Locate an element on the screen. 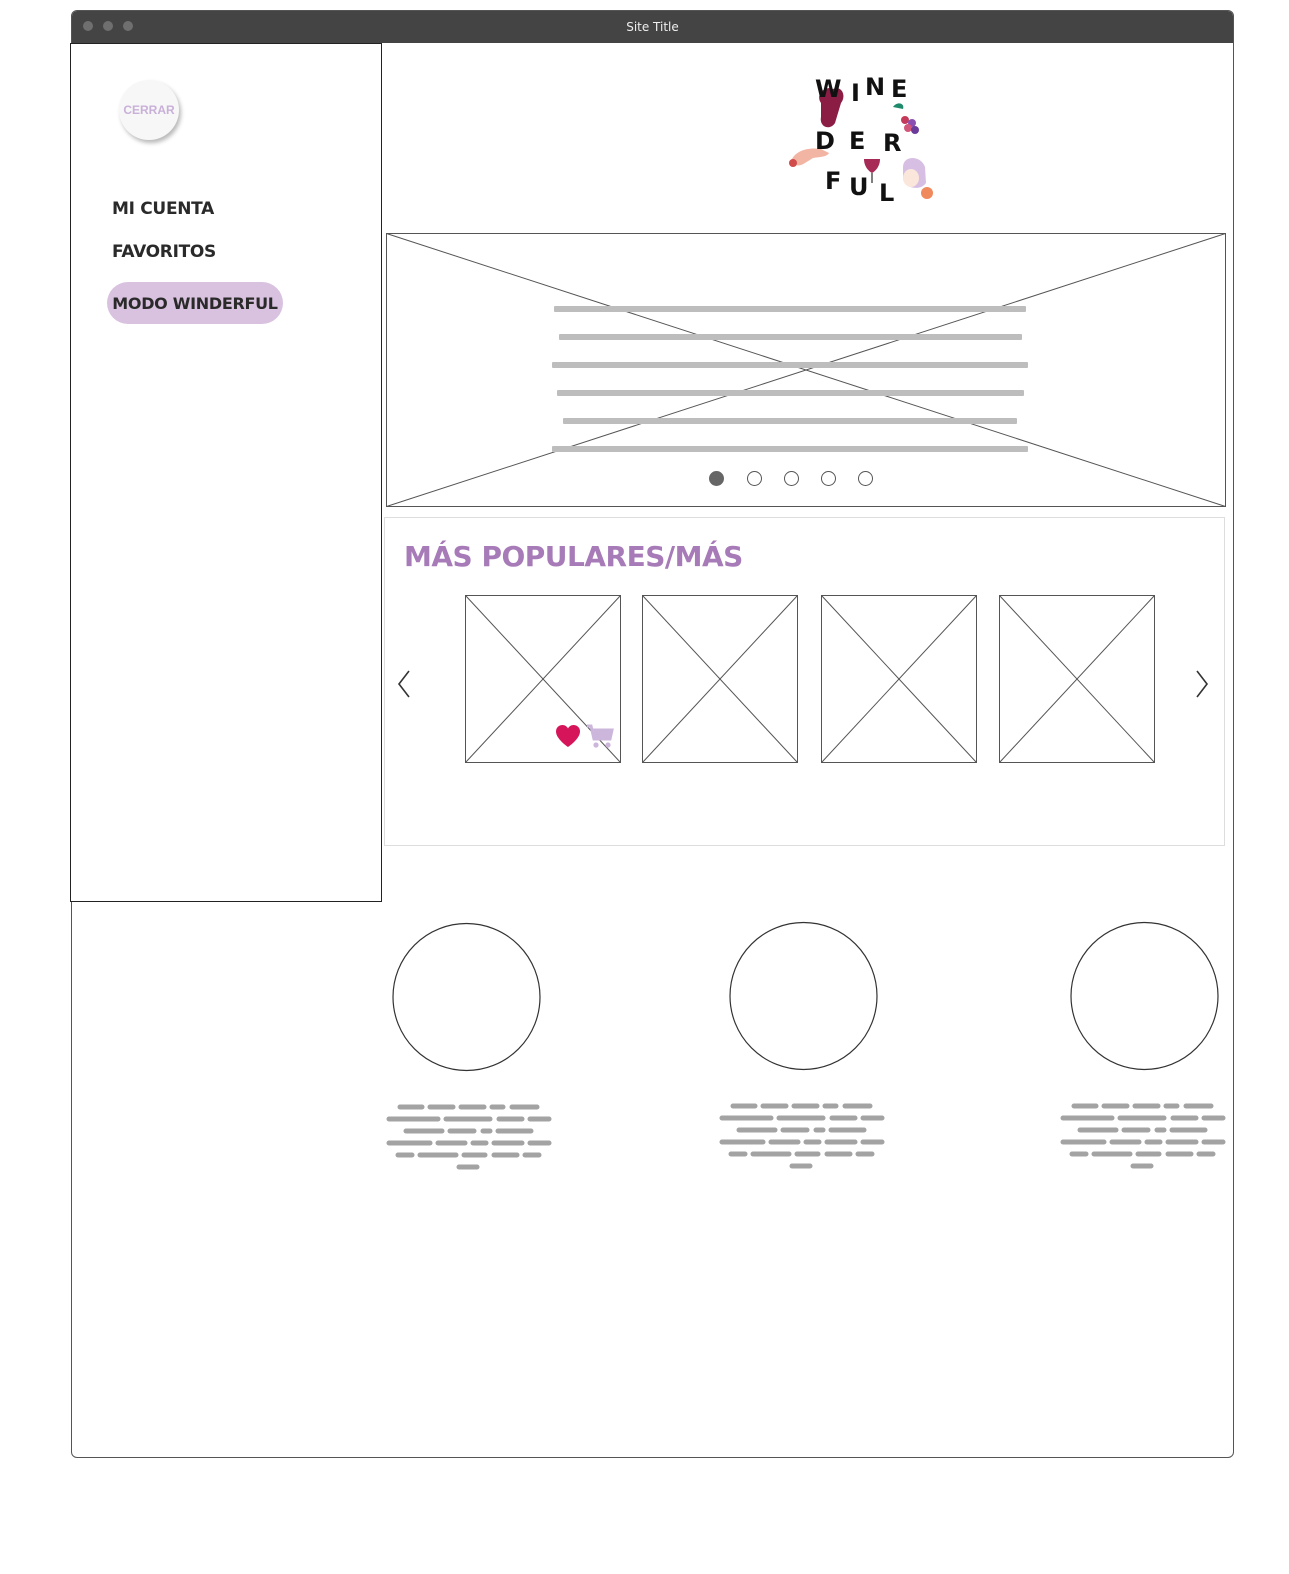 The width and height of the screenshot is (1289, 1574). wine-glass-shape is located at coordinates (872, 166).